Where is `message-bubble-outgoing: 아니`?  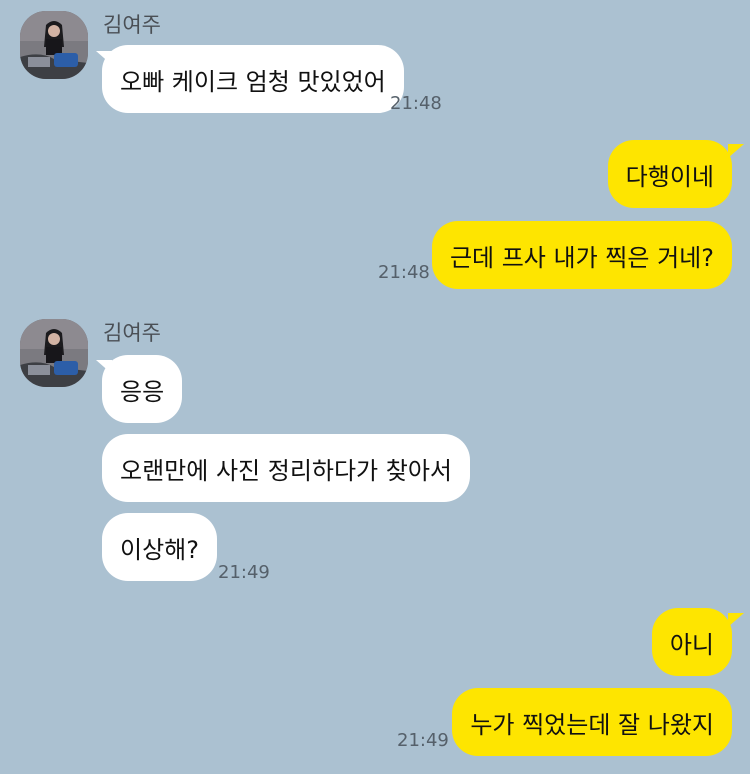 message-bubble-outgoing: 아니 is located at coordinates (691, 642).